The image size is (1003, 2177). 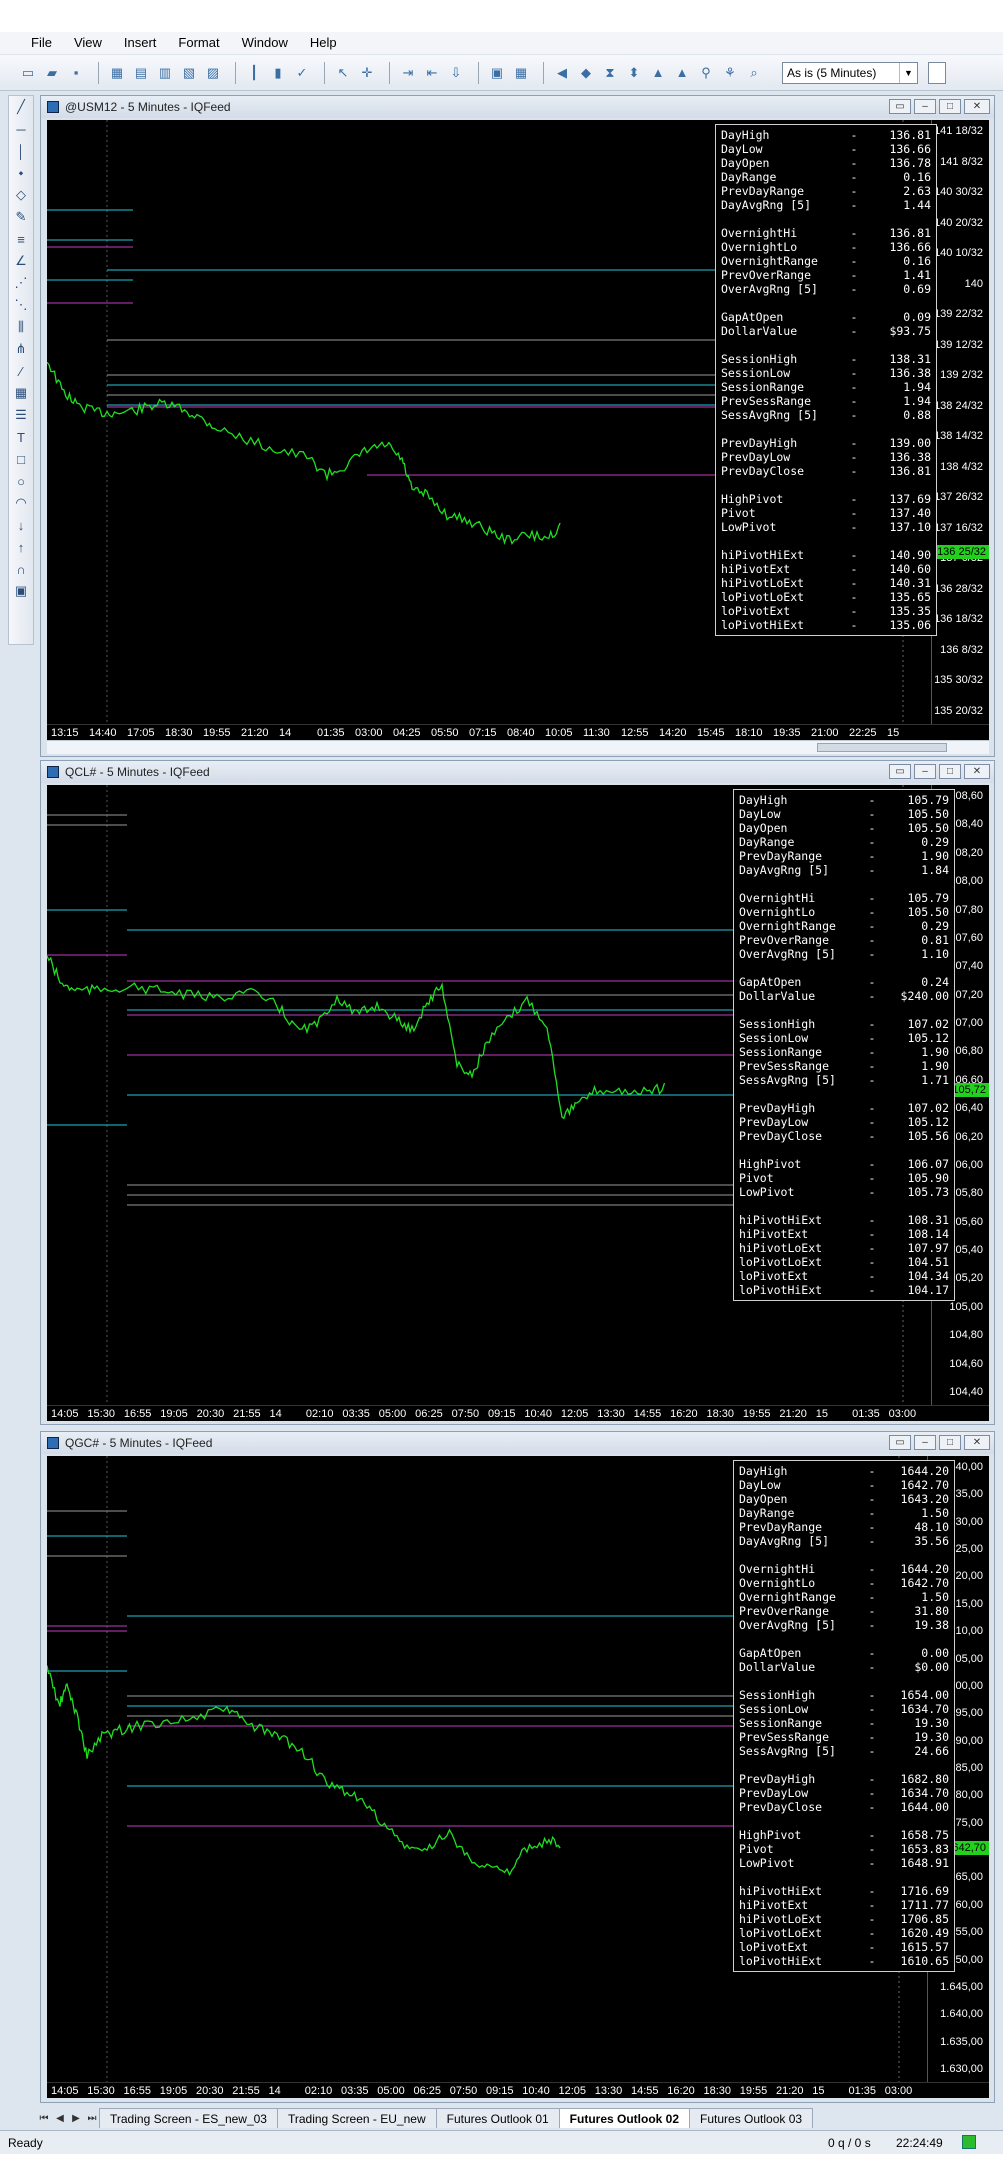 I want to click on sell-icon: ⇤, so click(x=432, y=73).